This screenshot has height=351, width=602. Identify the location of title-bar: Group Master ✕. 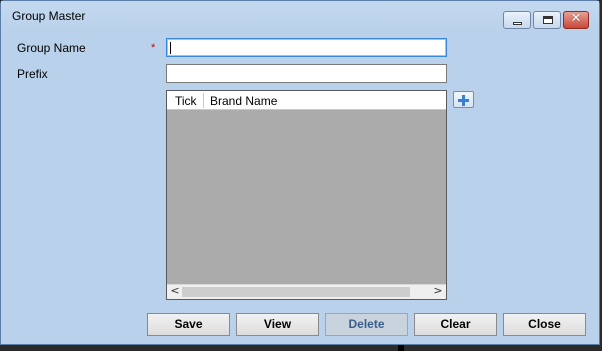
(300, 16).